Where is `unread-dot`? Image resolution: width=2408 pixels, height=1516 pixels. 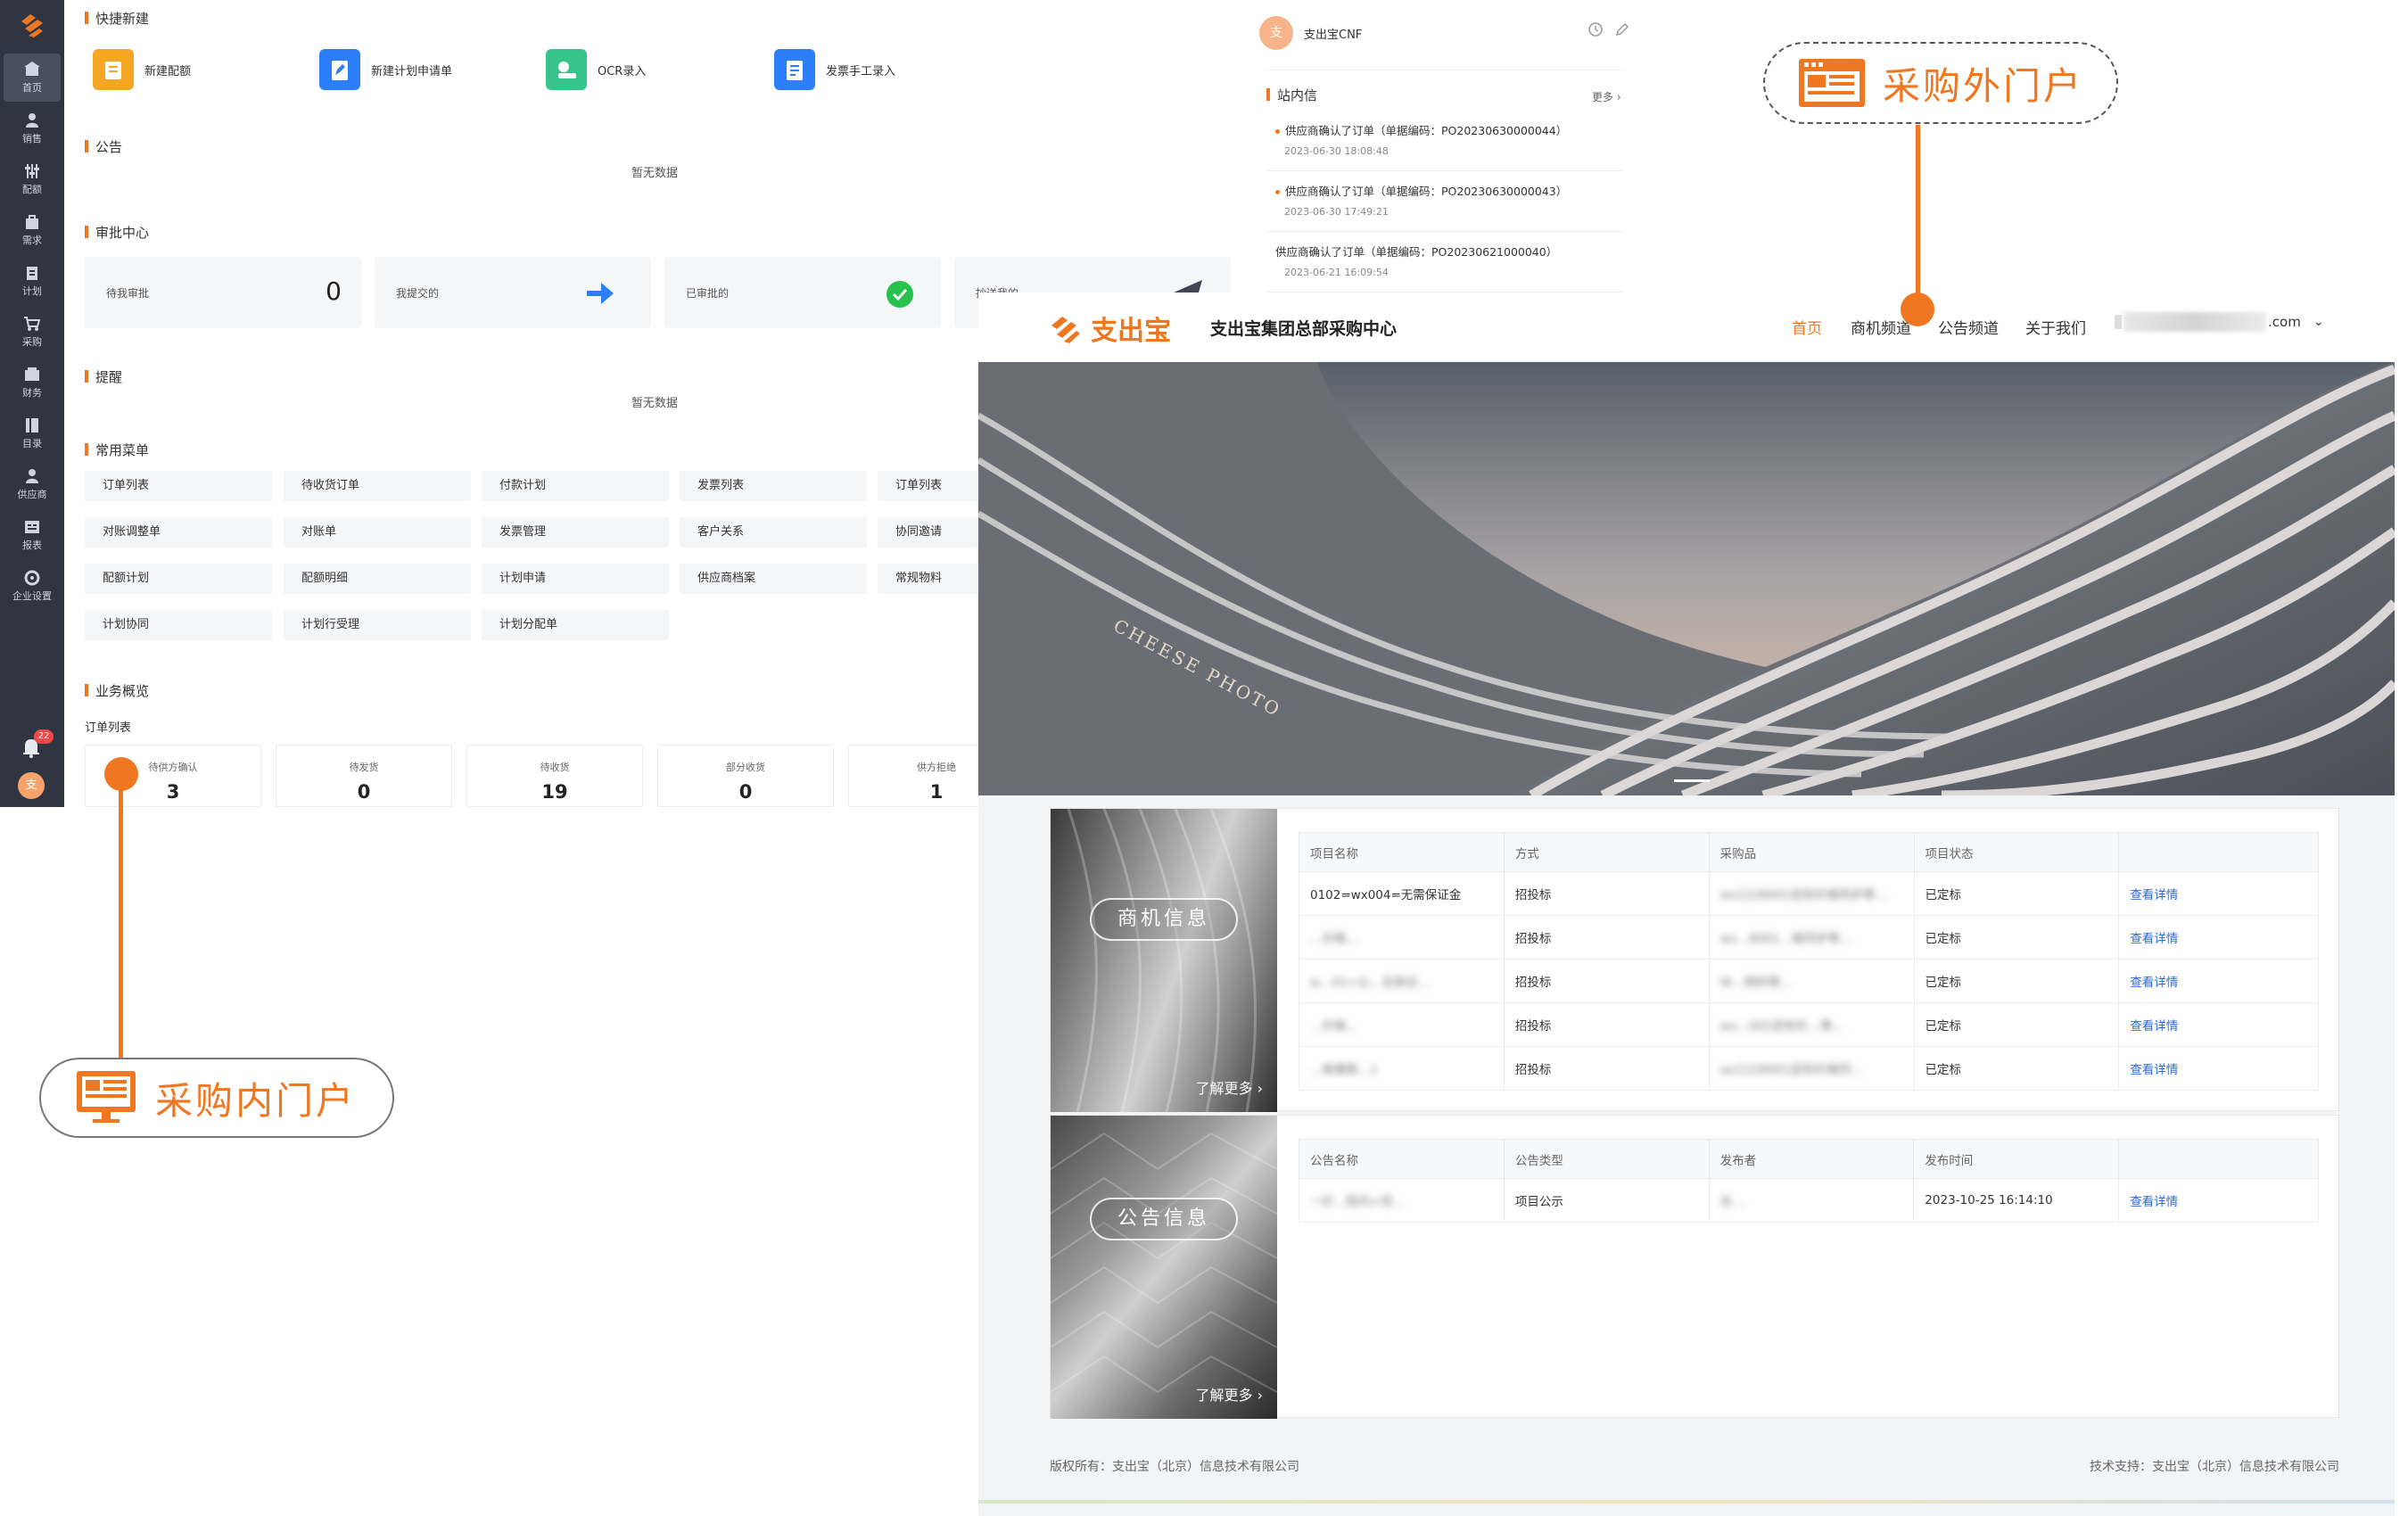 unread-dot is located at coordinates (1277, 192).